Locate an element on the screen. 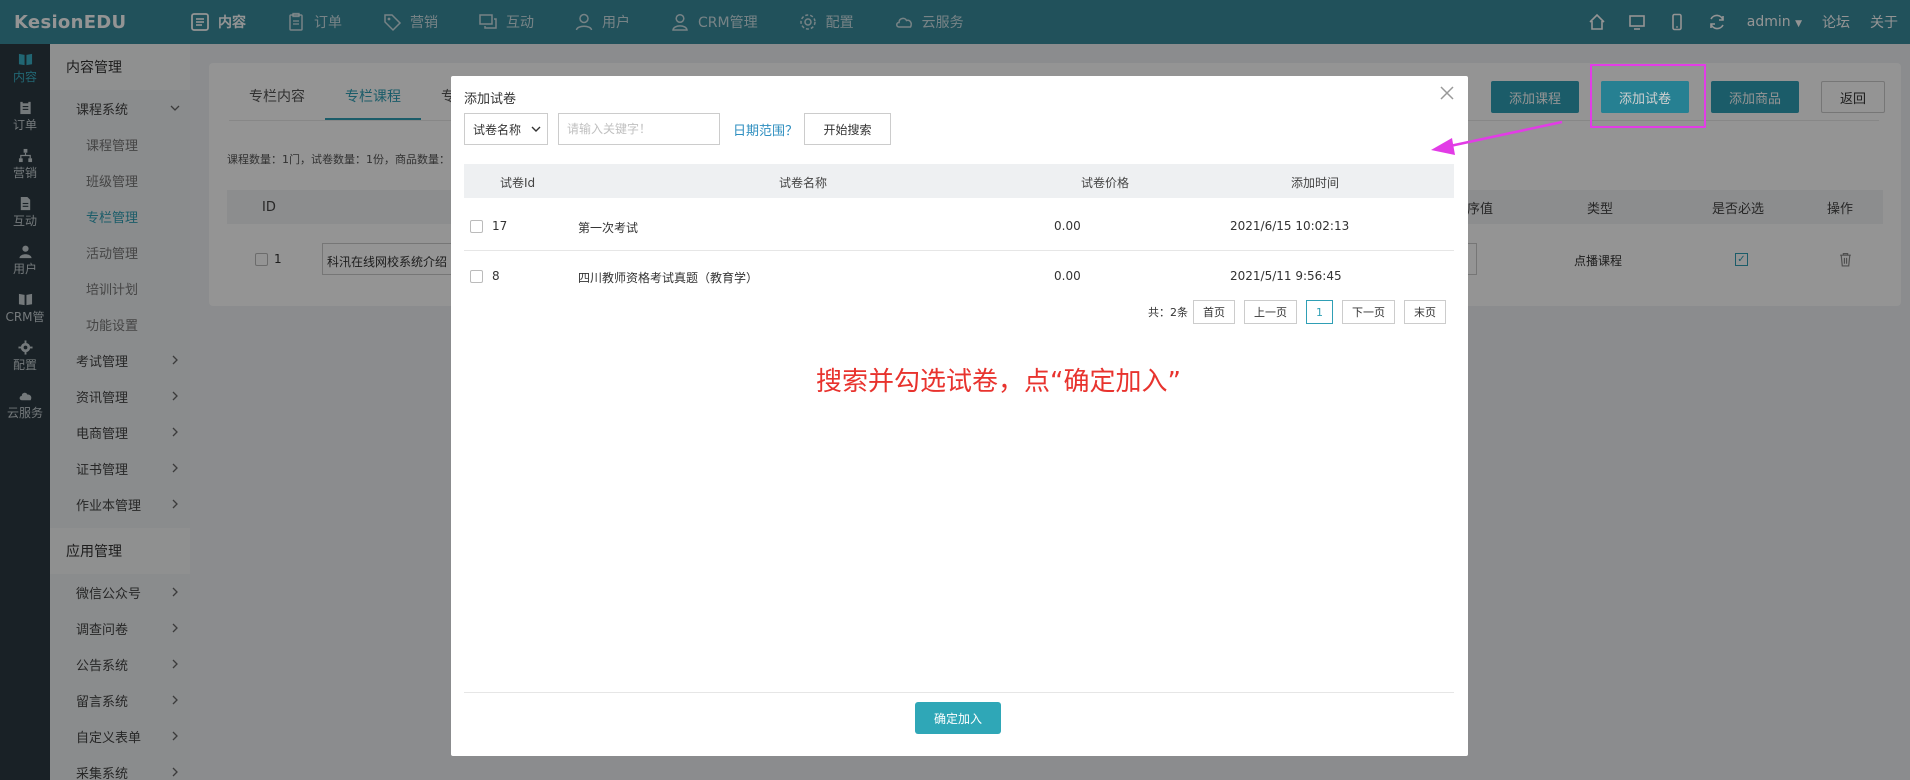 The width and height of the screenshot is (1910, 780). exam-name: 四川教师资格考试真题（教育学） is located at coordinates (668, 278).